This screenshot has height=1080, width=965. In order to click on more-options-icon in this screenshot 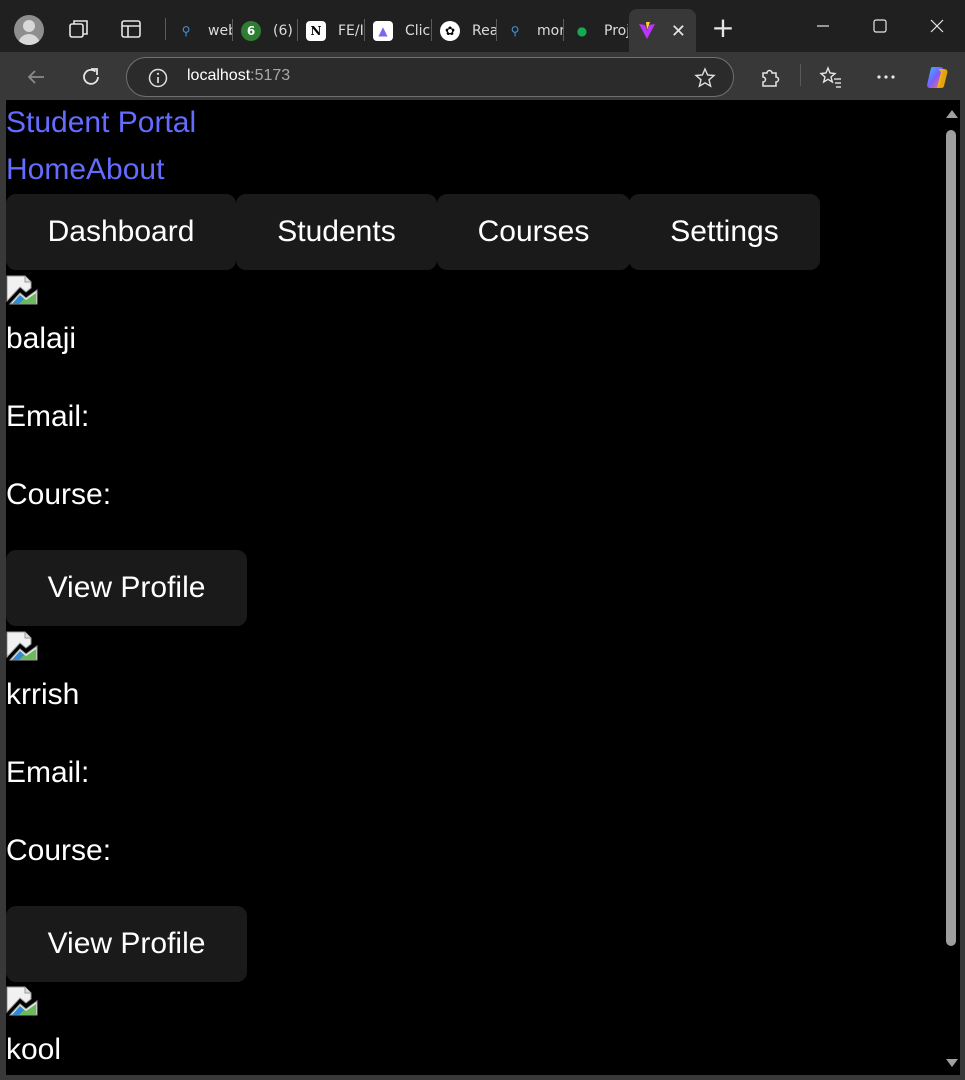, I will do `click(886, 77)`.